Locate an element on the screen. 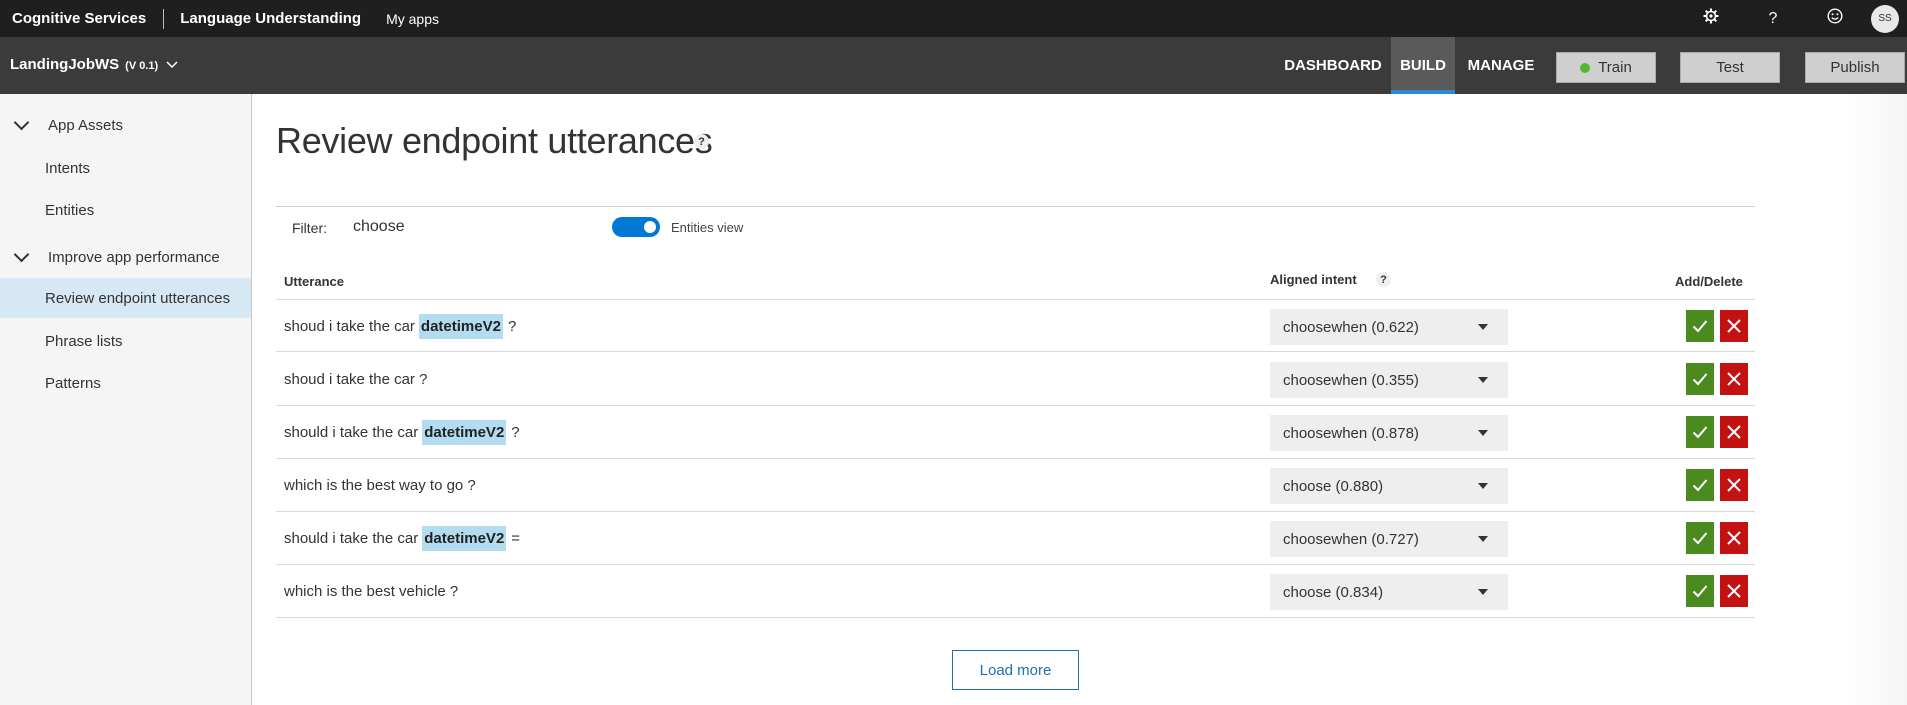  app-selector: LandingJobWS (V 0.1) is located at coordinates (94, 64).